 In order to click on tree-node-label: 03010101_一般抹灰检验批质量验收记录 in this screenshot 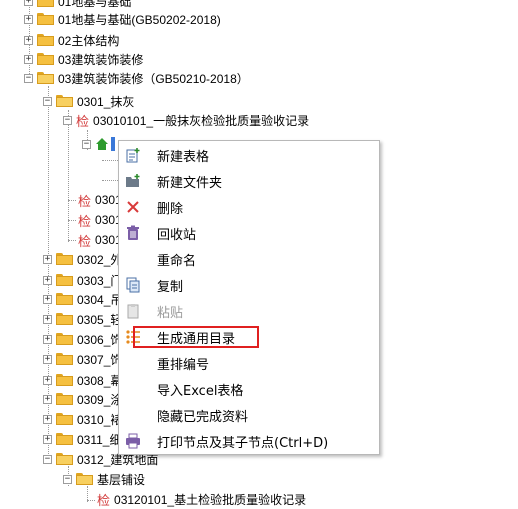, I will do `click(201, 120)`.